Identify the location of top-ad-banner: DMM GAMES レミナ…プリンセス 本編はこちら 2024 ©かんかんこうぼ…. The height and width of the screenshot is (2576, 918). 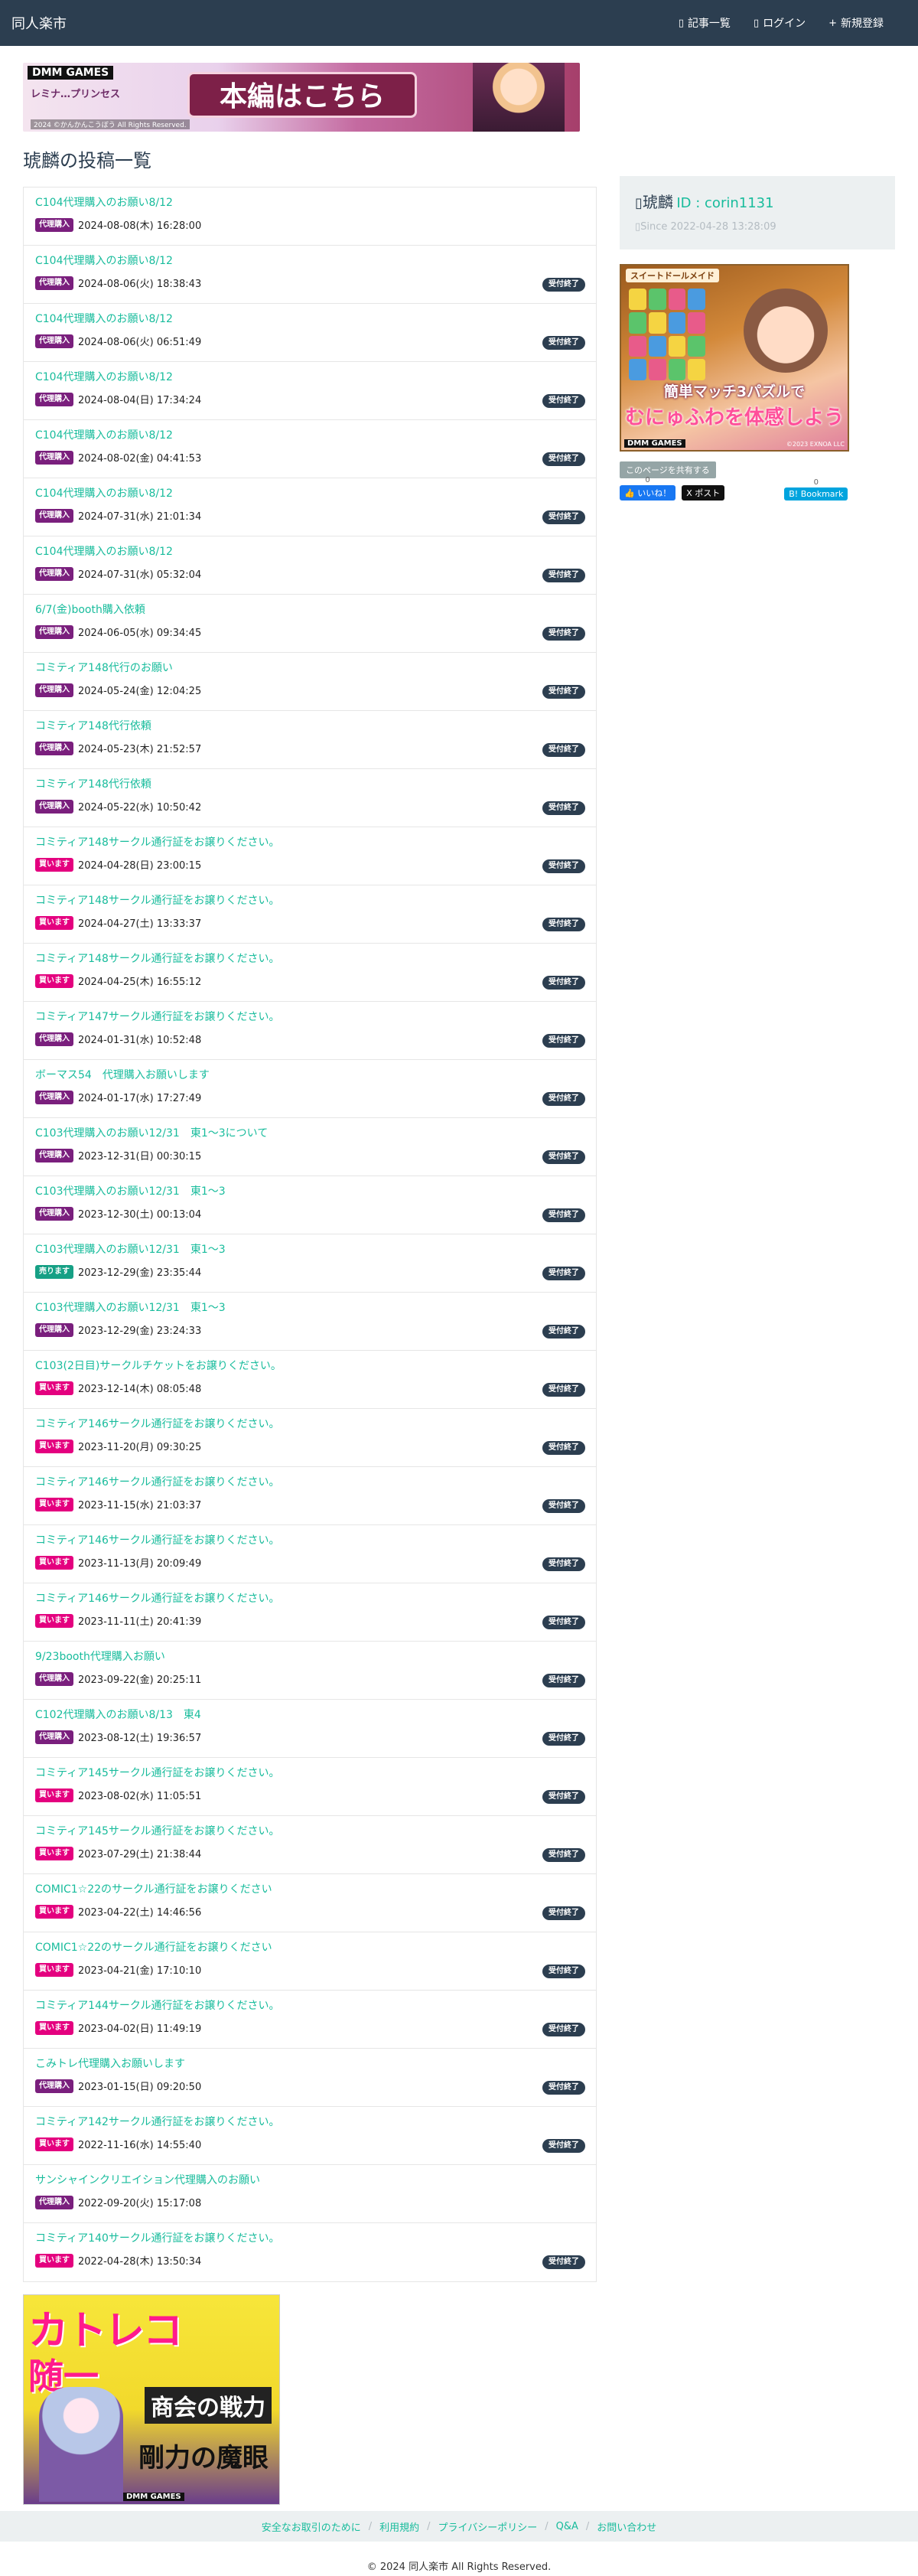
(301, 97).